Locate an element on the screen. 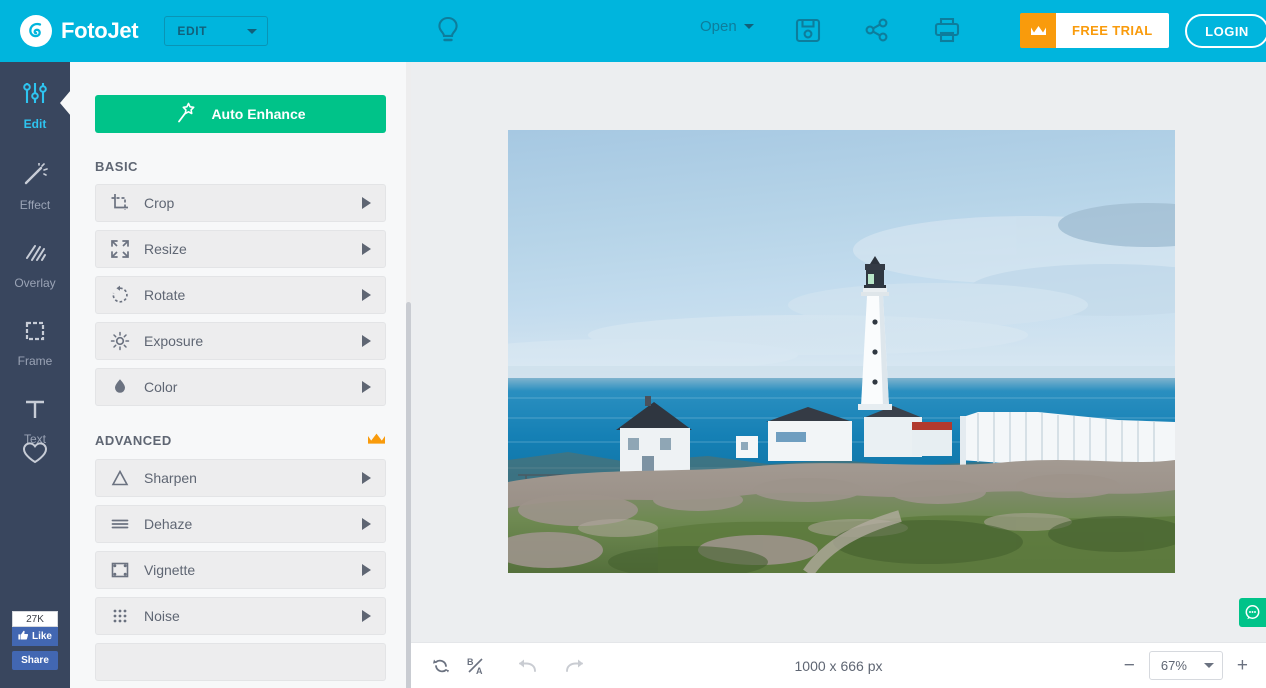 This screenshot has width=1266, height=688. thumbs-up-icon is located at coordinates (23, 637).